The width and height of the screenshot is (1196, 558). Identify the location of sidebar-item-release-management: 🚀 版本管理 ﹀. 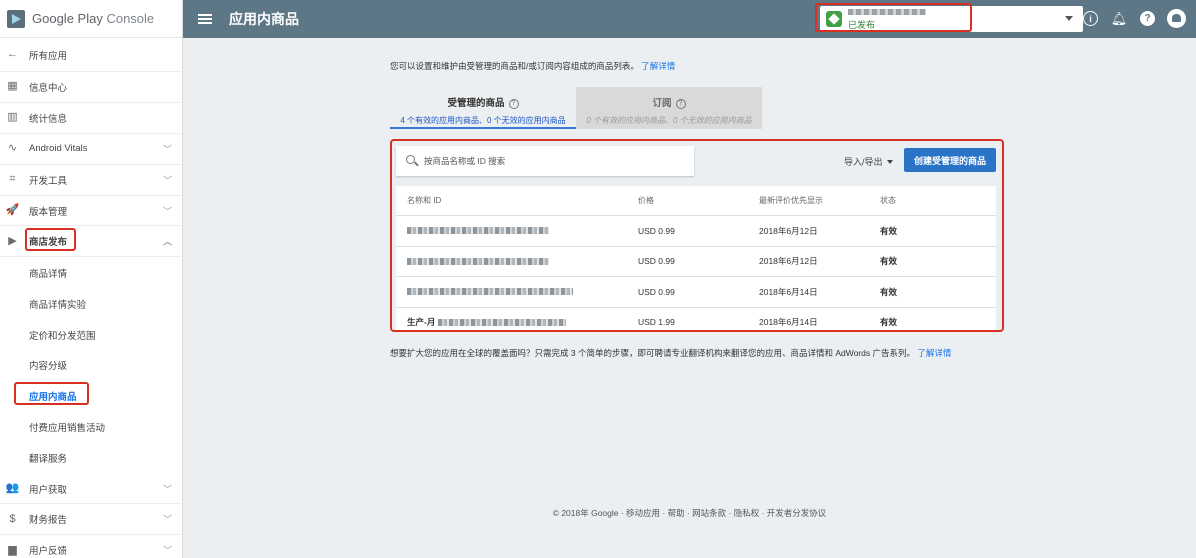
(91, 211).